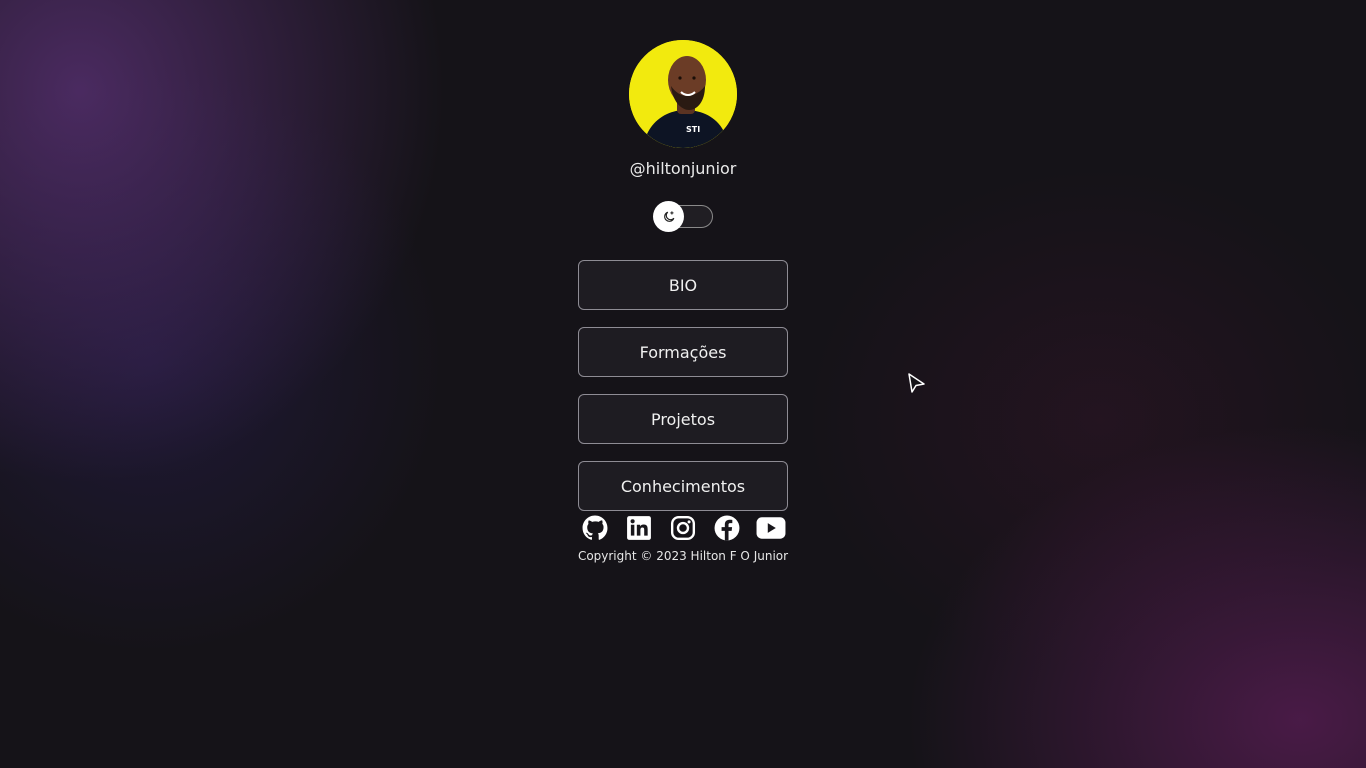  I want to click on moon-icon, so click(668, 216).